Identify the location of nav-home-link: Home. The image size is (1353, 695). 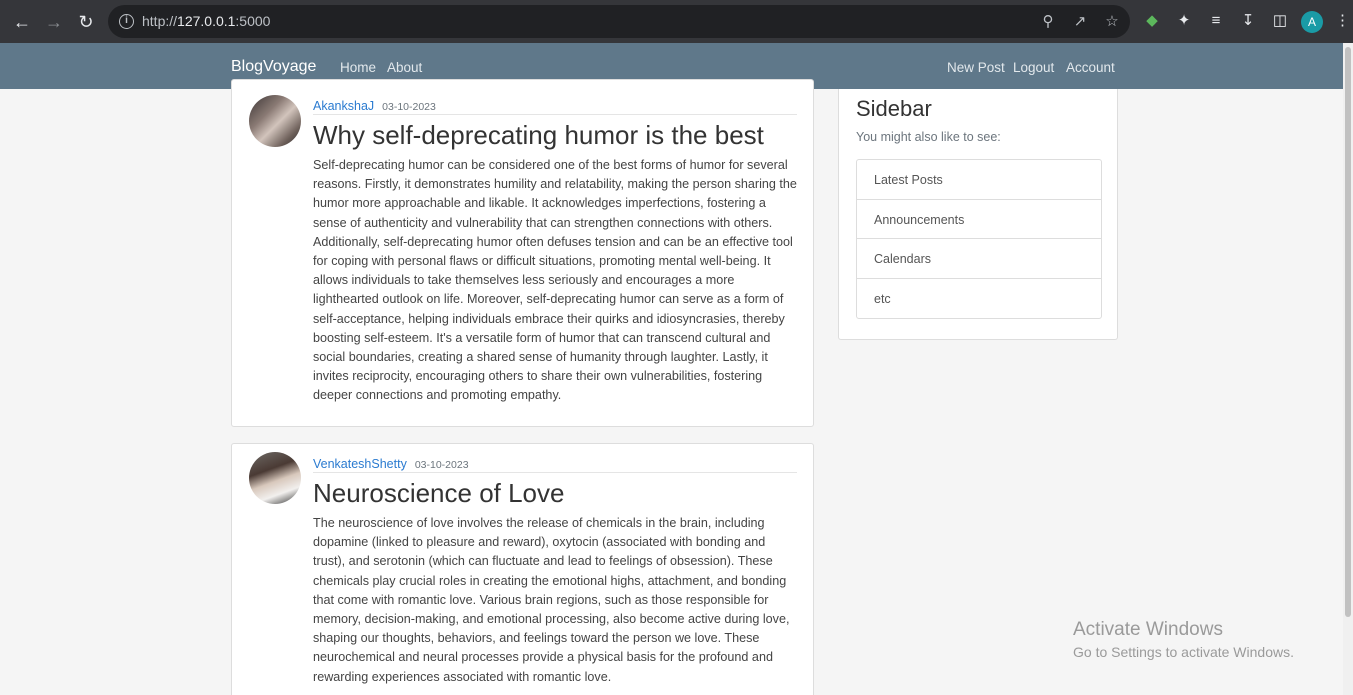
(358, 67).